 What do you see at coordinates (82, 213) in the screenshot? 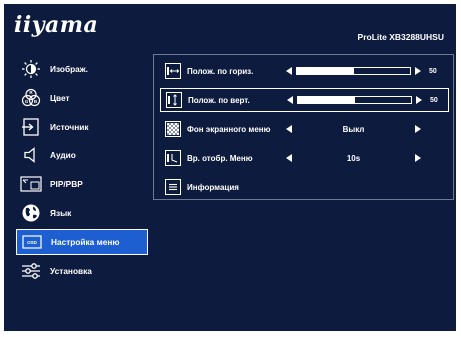
I see `sidebar-item-language: Язык` at bounding box center [82, 213].